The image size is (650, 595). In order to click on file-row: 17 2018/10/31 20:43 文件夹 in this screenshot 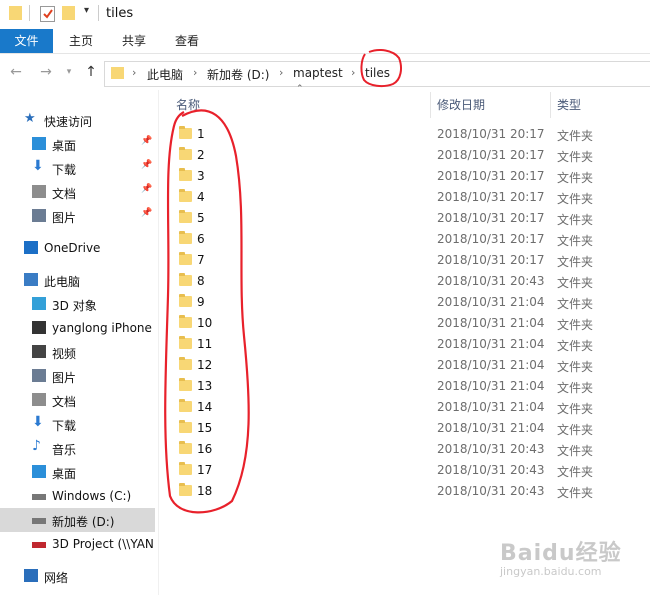, I will do `click(405, 470)`.